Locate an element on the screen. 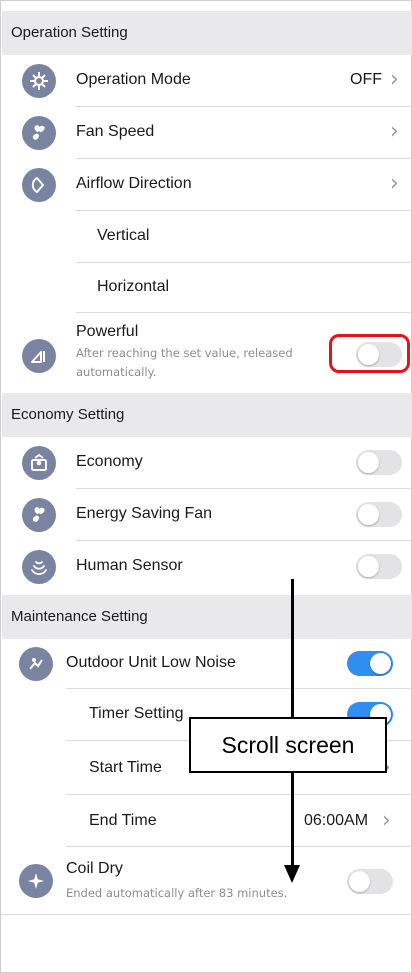 Image resolution: width=412 pixels, height=973 pixels. operation-setting-header: Operation Setting is located at coordinates (207, 33).